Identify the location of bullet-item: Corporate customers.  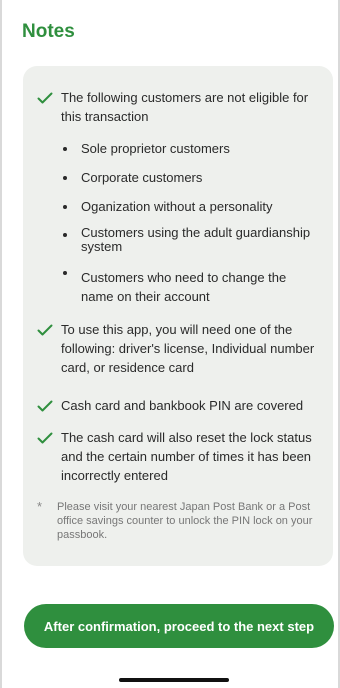
(192, 177).